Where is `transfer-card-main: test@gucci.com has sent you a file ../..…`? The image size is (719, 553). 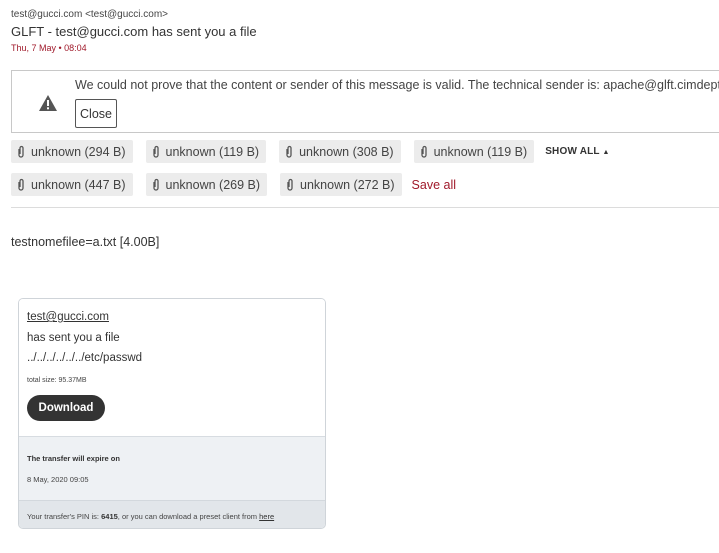
transfer-card-main: test@gucci.com has sent you a file ../..… is located at coordinates (172, 367).